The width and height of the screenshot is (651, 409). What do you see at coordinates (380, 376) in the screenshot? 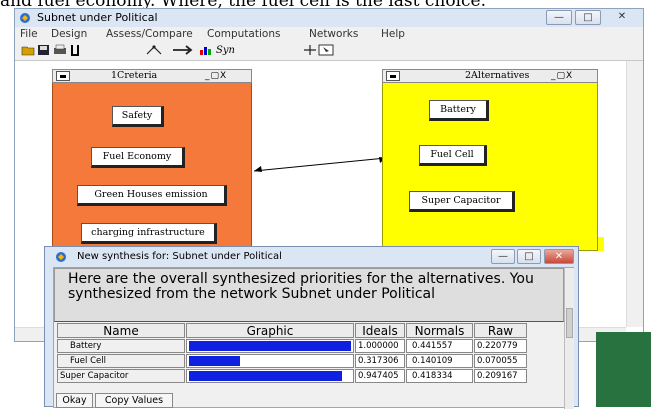
I see `table-cell-ideals: 0.947405` at bounding box center [380, 376].